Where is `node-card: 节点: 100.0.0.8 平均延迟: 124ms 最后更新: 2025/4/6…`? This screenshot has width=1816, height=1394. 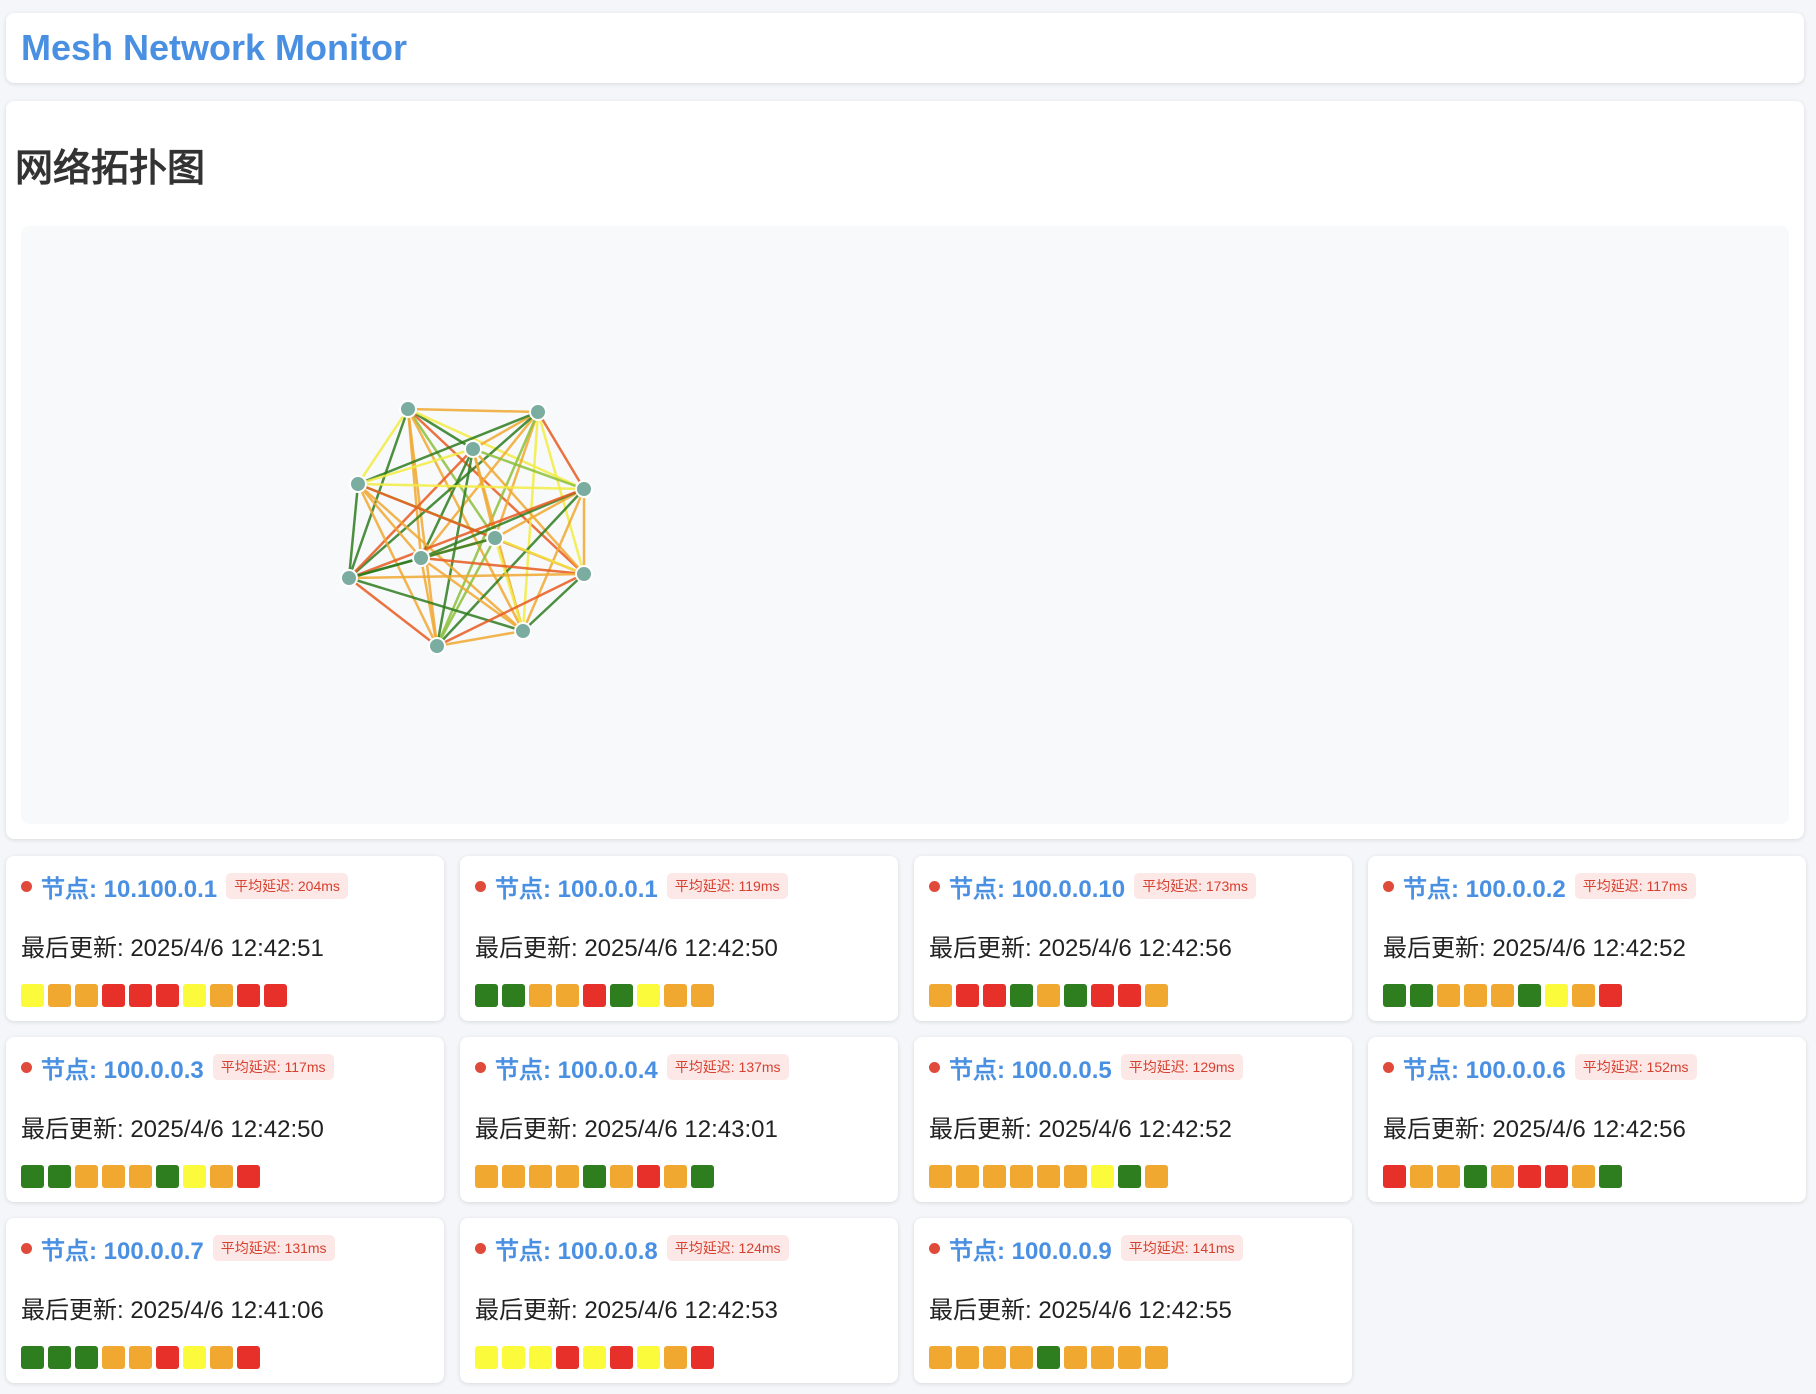
node-card: 节点: 100.0.0.8 平均延迟: 124ms 最后更新: 2025/4/6… is located at coordinates (679, 1300).